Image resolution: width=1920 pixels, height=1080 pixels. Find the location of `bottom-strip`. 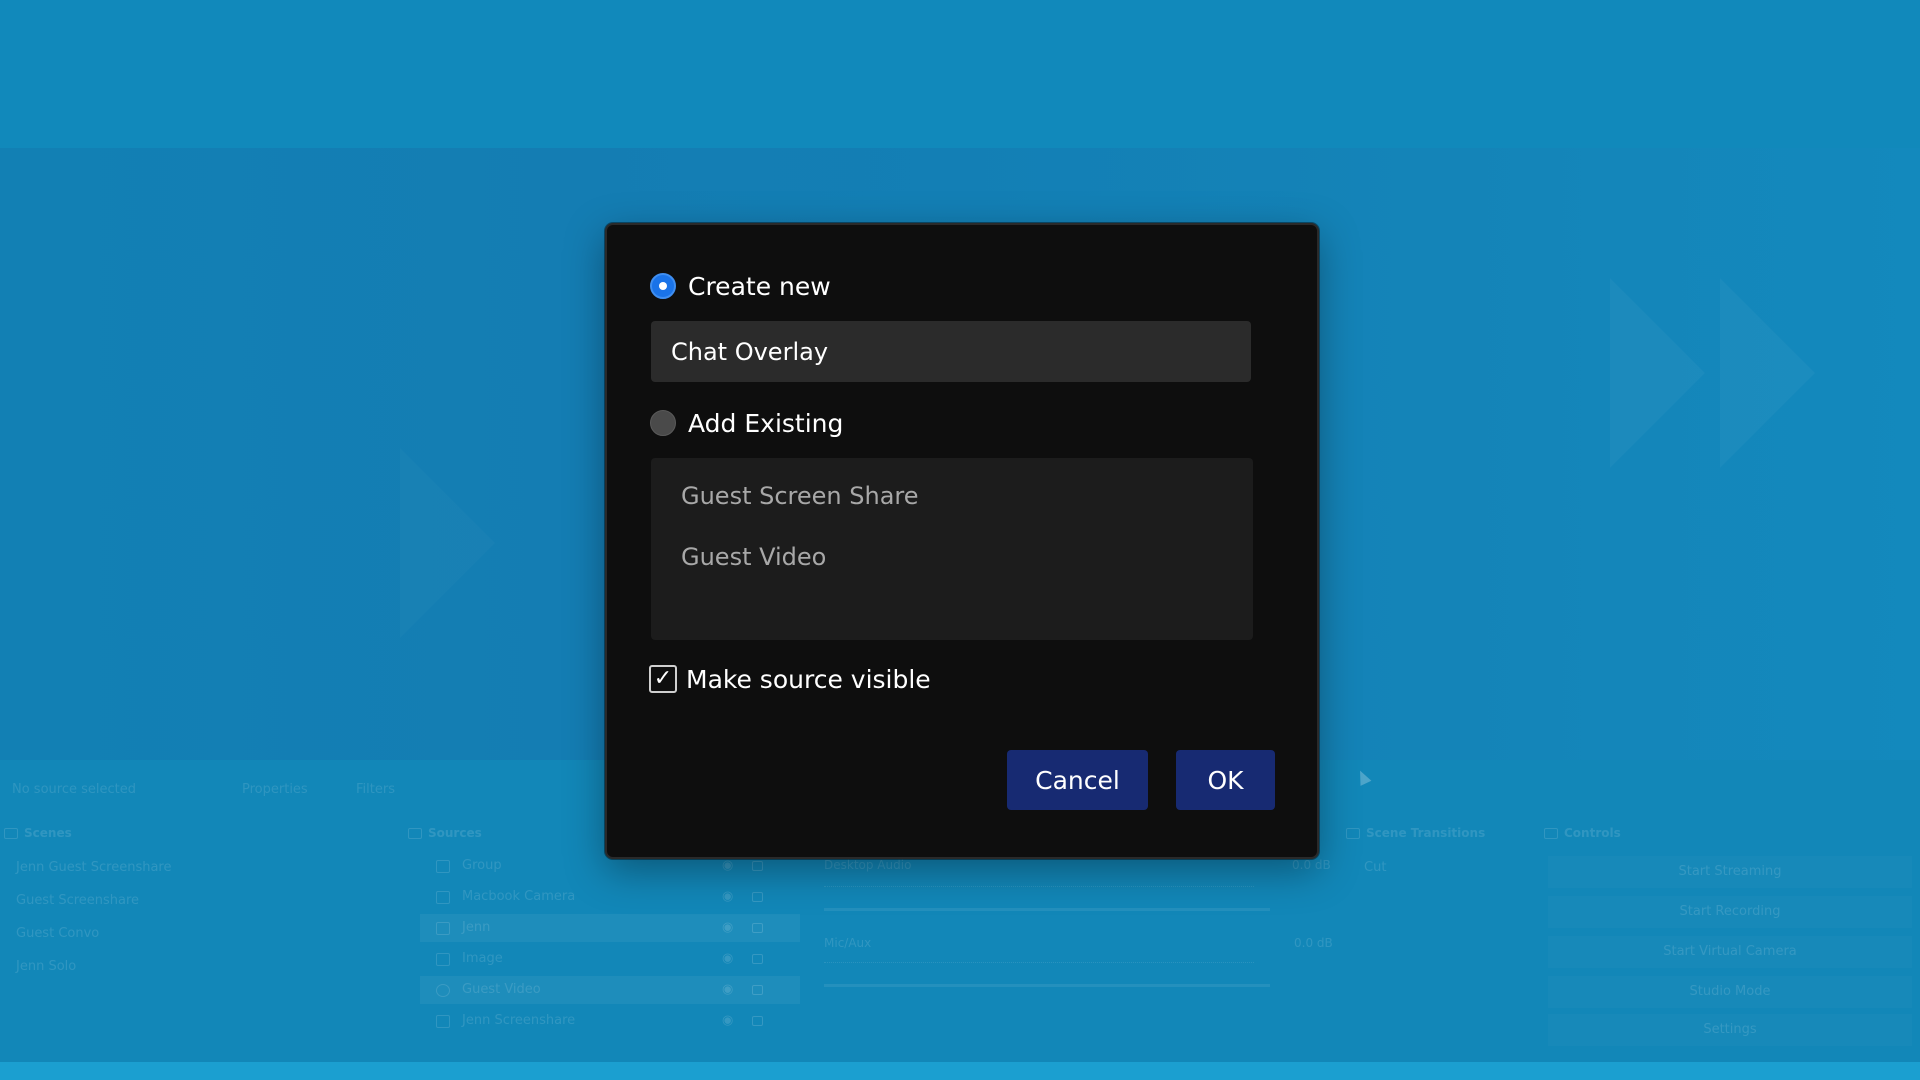

bottom-strip is located at coordinates (960, 1071).